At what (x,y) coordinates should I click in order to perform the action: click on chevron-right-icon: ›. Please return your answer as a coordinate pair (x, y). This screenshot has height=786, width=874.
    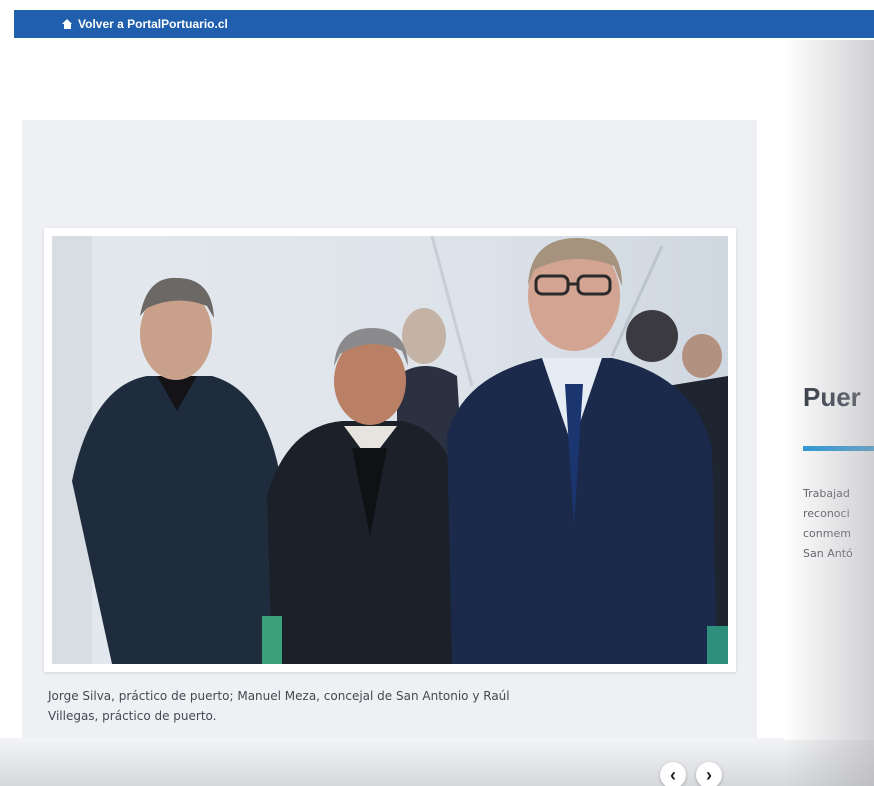
    Looking at the image, I should click on (709, 774).